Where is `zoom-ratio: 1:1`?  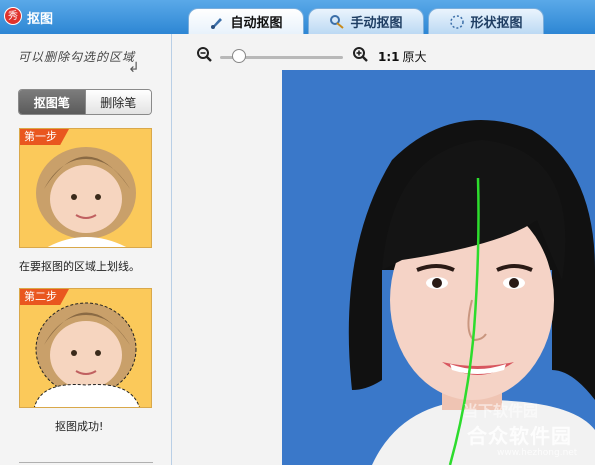
zoom-ratio: 1:1 is located at coordinates (389, 57).